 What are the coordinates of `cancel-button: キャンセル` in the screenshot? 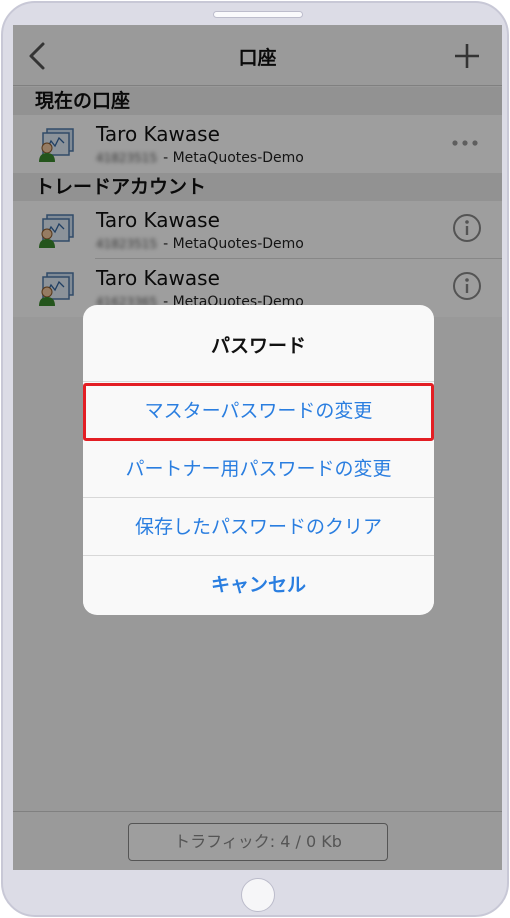 It's located at (258, 584).